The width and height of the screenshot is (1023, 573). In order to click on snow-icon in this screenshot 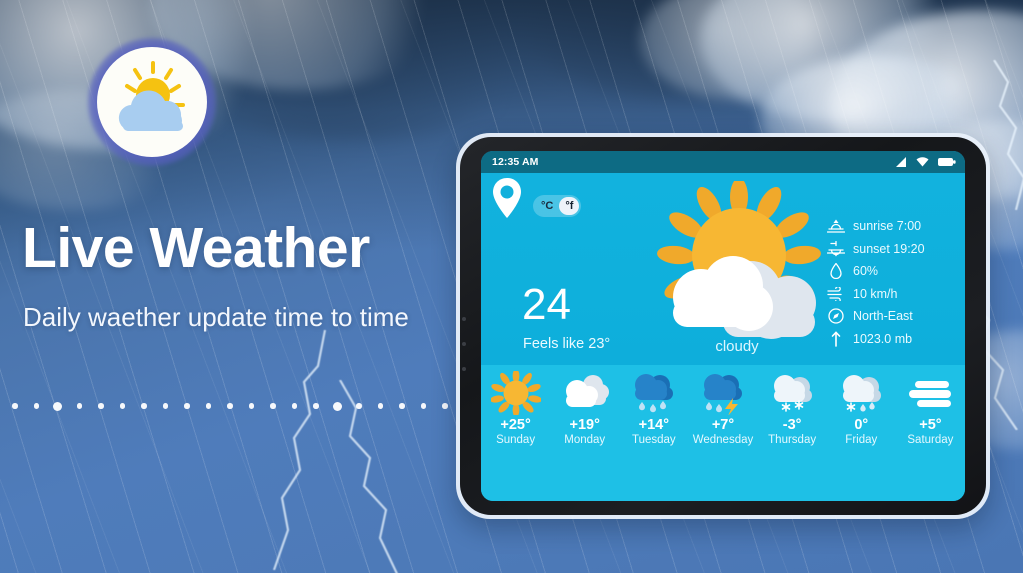, I will do `click(793, 393)`.